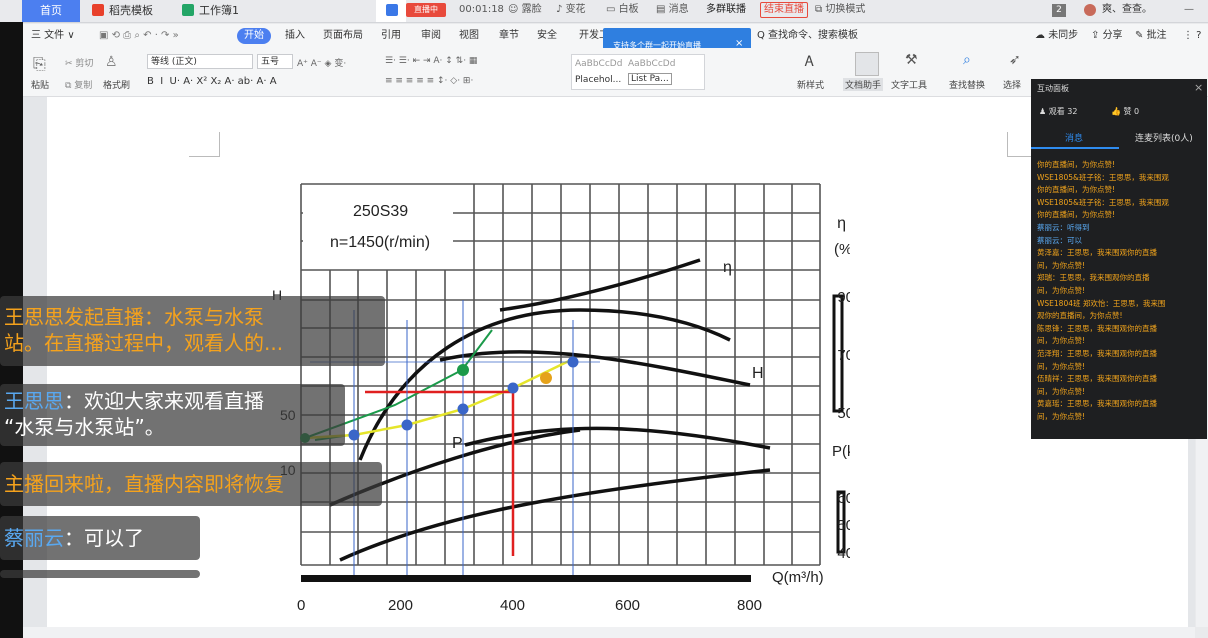 Image resolution: width=1208 pixels, height=638 pixels. Describe the element at coordinates (204, 144) in the screenshot. I see `page-corner-mark` at that location.